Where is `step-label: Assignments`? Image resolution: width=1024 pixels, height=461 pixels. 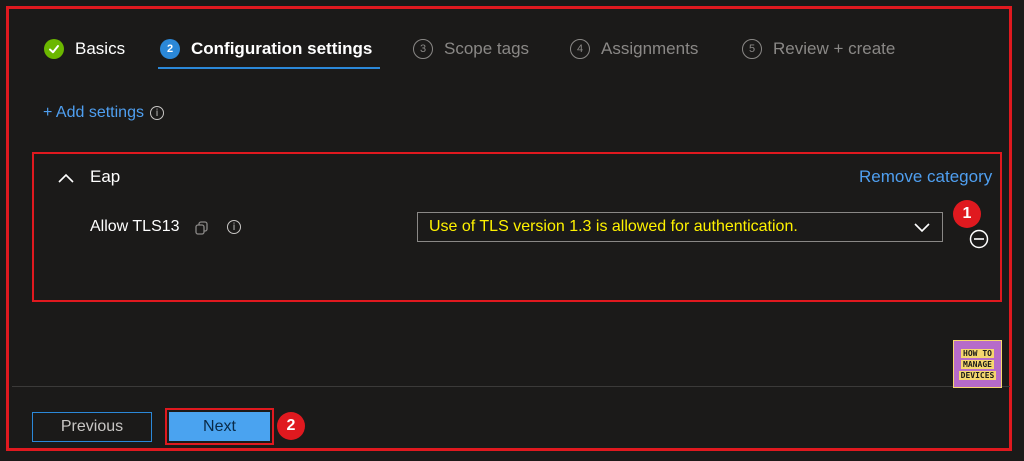
step-label: Assignments is located at coordinates (650, 48).